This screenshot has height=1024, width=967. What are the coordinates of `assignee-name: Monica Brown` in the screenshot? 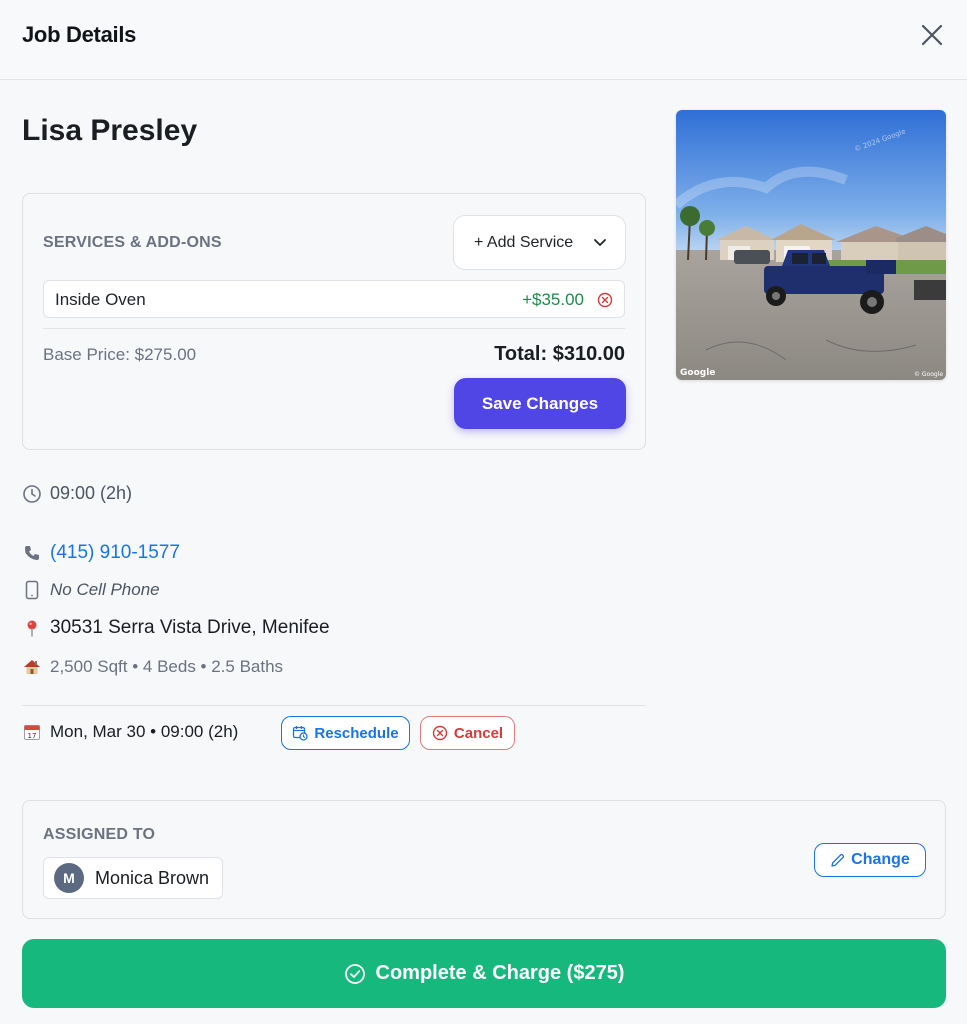 It's located at (152, 877).